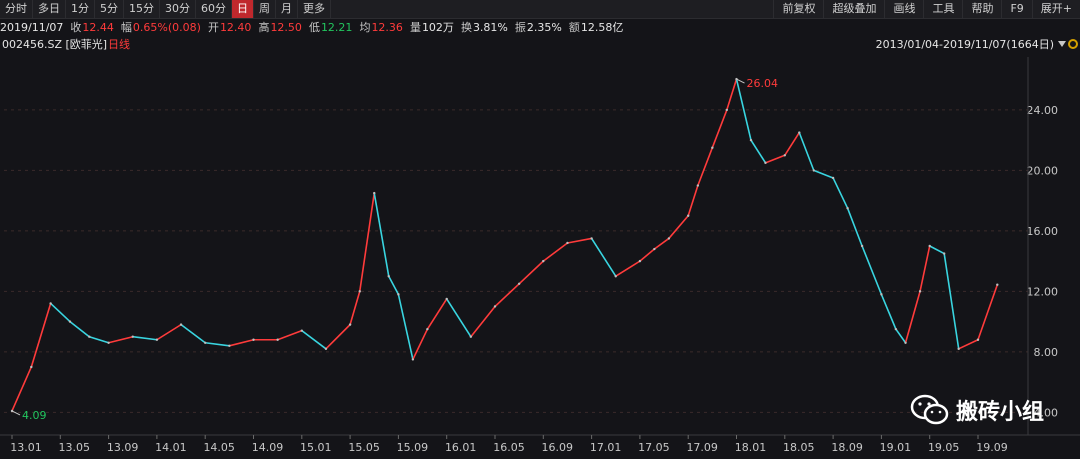 Image resolution: width=1080 pixels, height=459 pixels. Describe the element at coordinates (509, 447) in the screenshot. I see `x-tick-label: 16.05` at that location.